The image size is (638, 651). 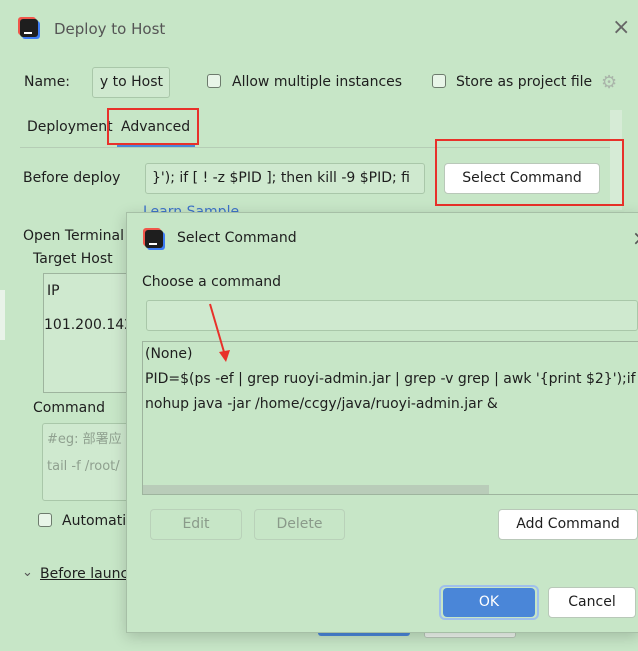 What do you see at coordinates (98, 521) in the screenshot?
I see `automation-label: Automatio` at bounding box center [98, 521].